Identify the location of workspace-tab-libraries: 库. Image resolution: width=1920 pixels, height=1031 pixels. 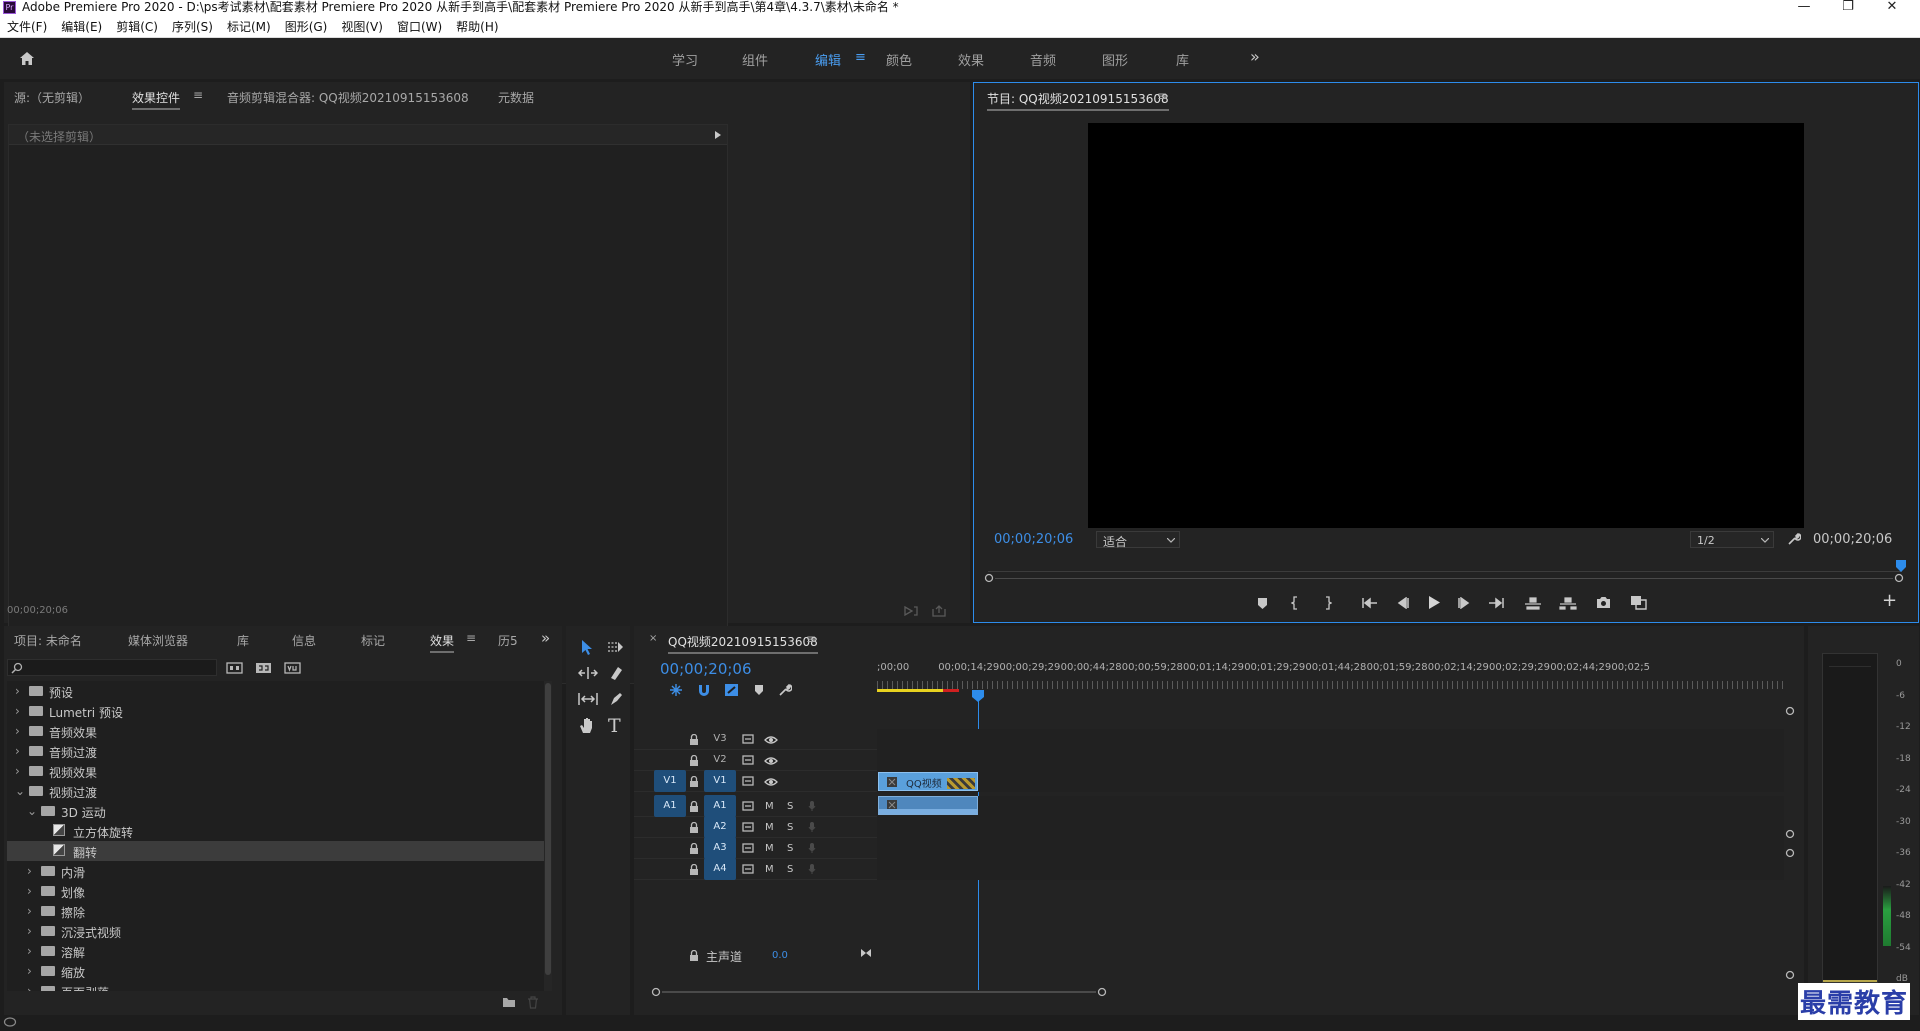
(1182, 59).